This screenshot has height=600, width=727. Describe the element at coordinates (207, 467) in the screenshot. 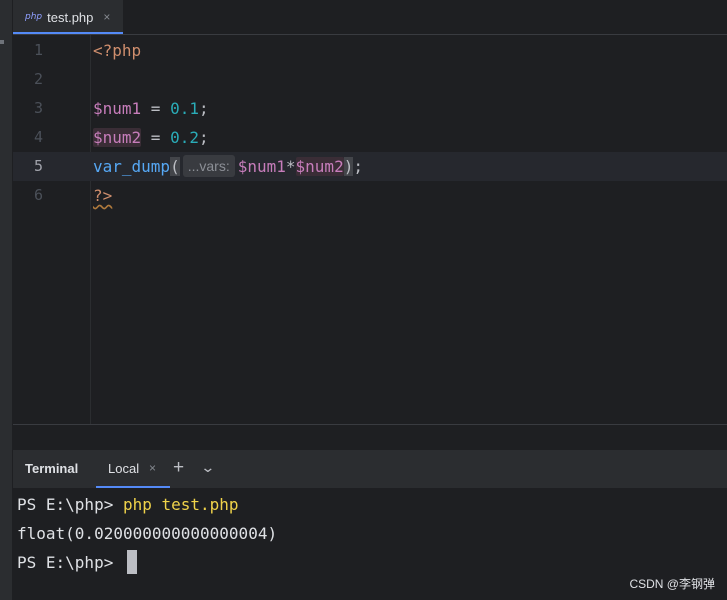

I see `chevron-down-icon: ⌄` at that location.